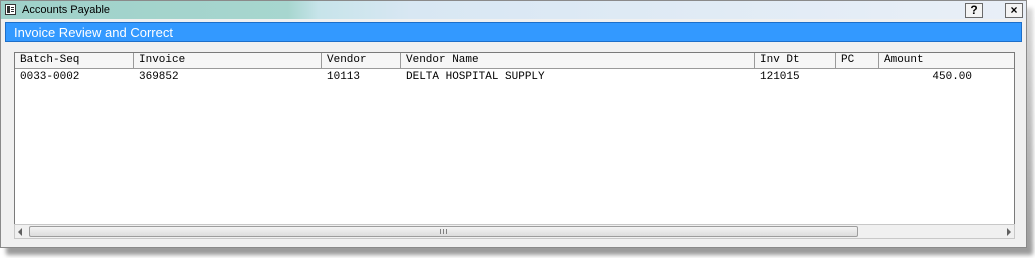  I want to click on horizontal-scrollbar, so click(514, 231).